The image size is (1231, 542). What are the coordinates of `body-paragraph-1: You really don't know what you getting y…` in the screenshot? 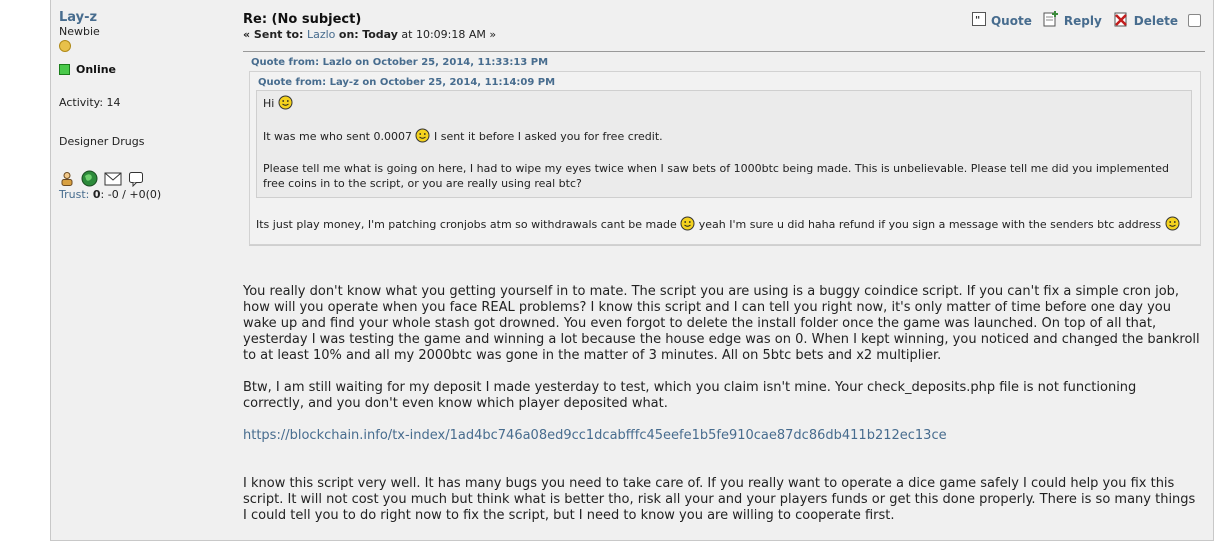 It's located at (721, 323).